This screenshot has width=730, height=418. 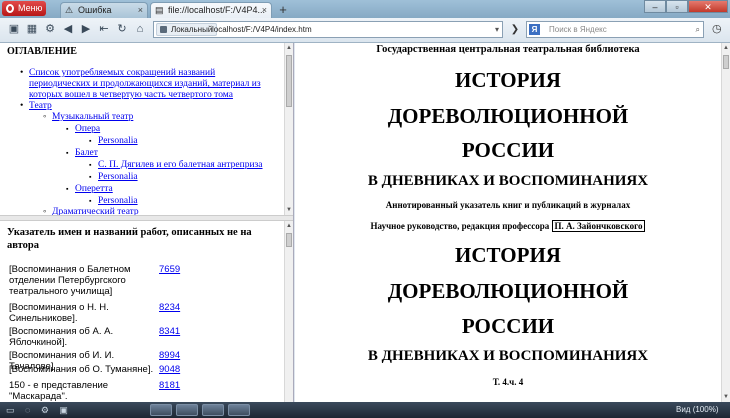 What do you see at coordinates (497, 29) in the screenshot?
I see `chevron-down-icon: ▾` at bounding box center [497, 29].